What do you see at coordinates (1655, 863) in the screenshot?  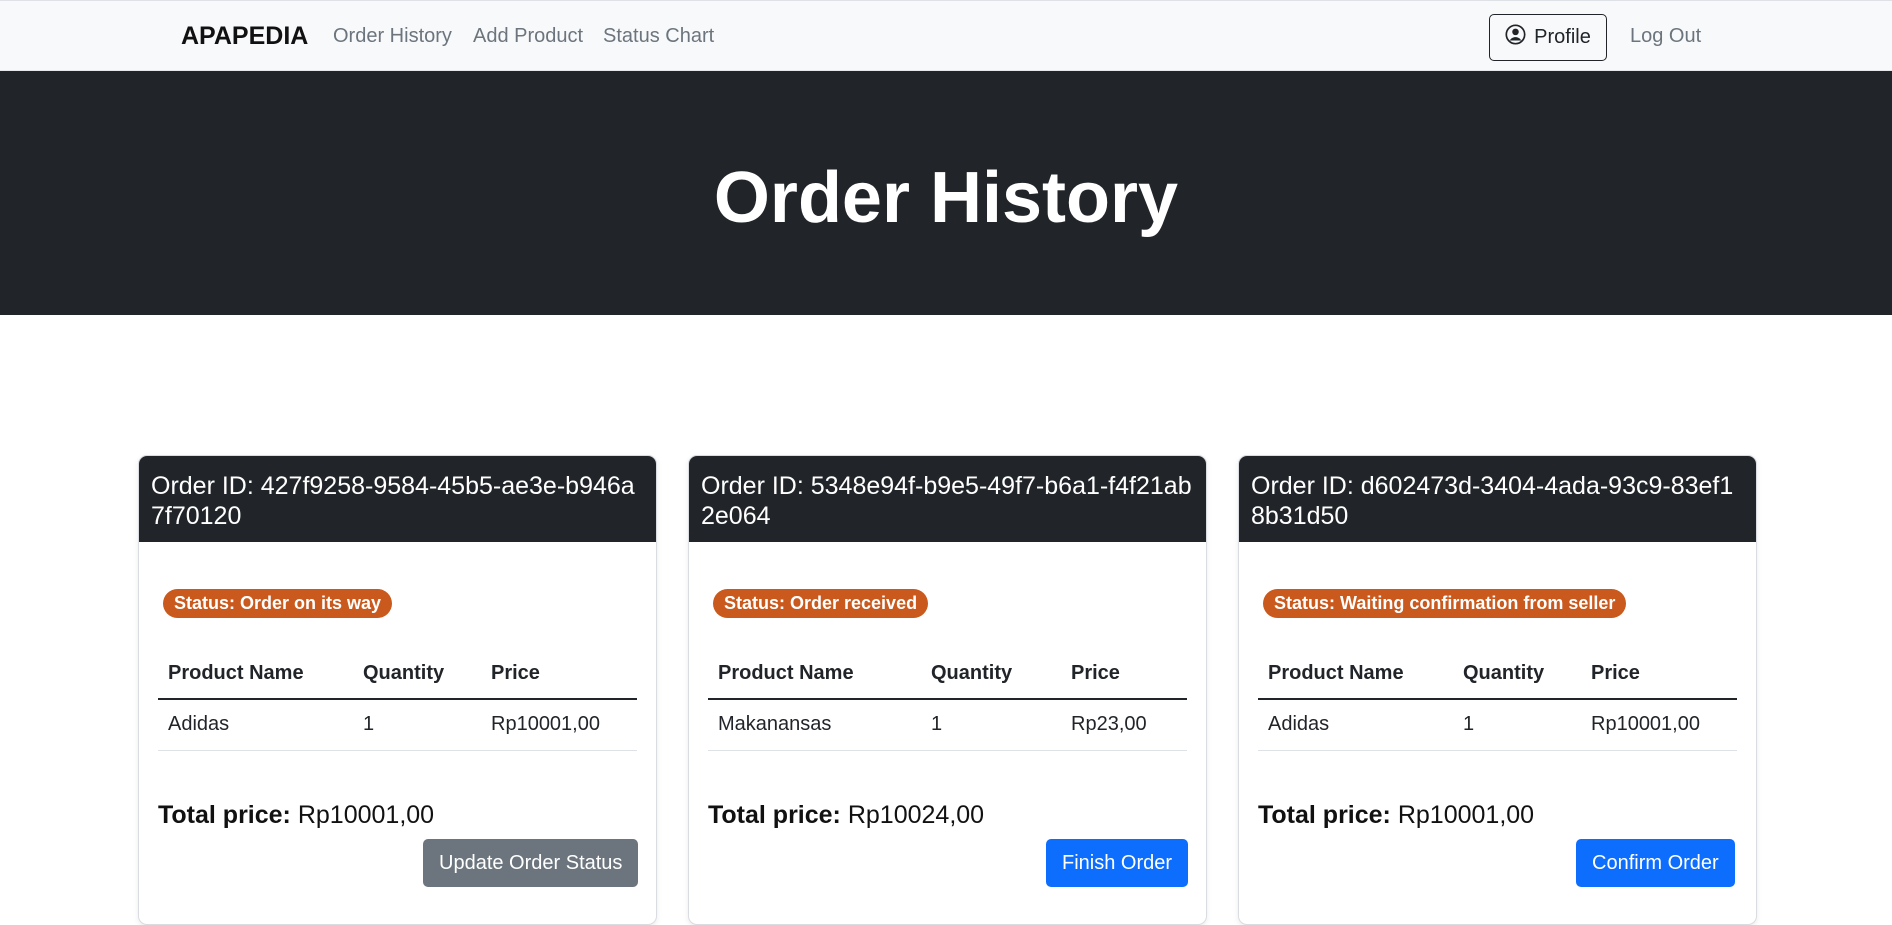 I see `confirm-order-button: Confirm Order` at bounding box center [1655, 863].